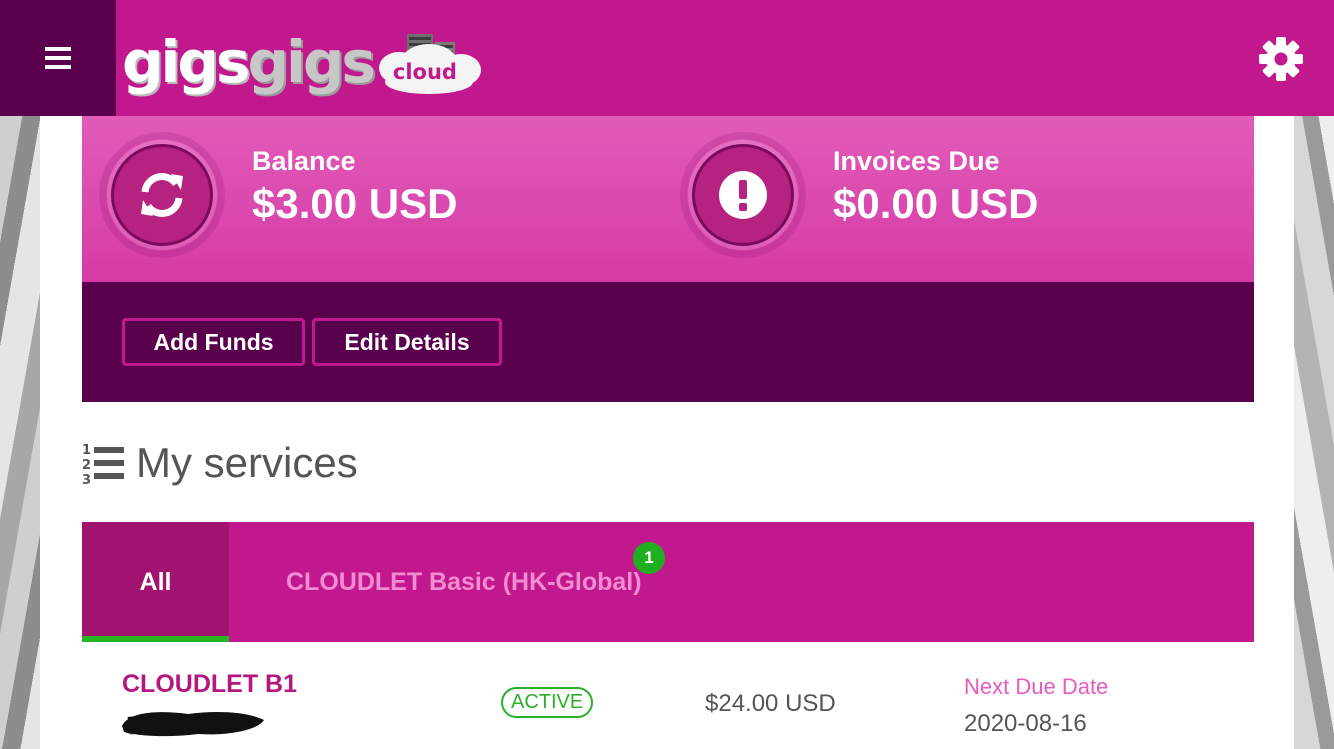 This screenshot has width=1334, height=749. What do you see at coordinates (424, 72) in the screenshot?
I see `logo-cloud-text: cloud` at bounding box center [424, 72].